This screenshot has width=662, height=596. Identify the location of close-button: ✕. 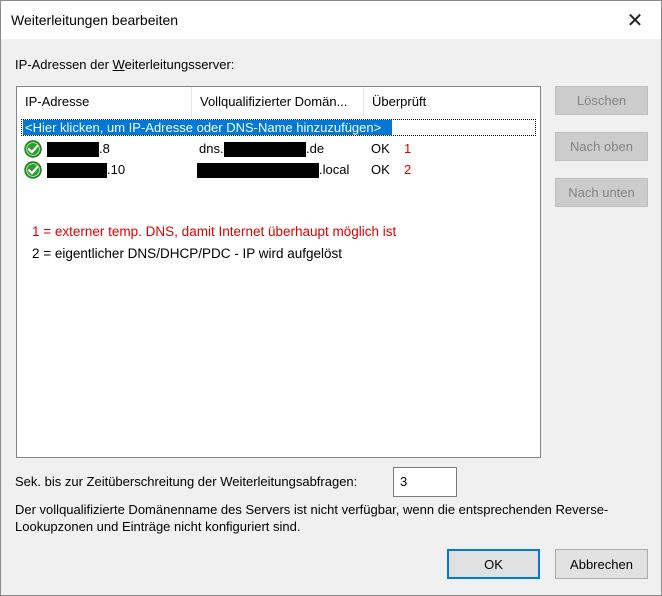
(635, 20).